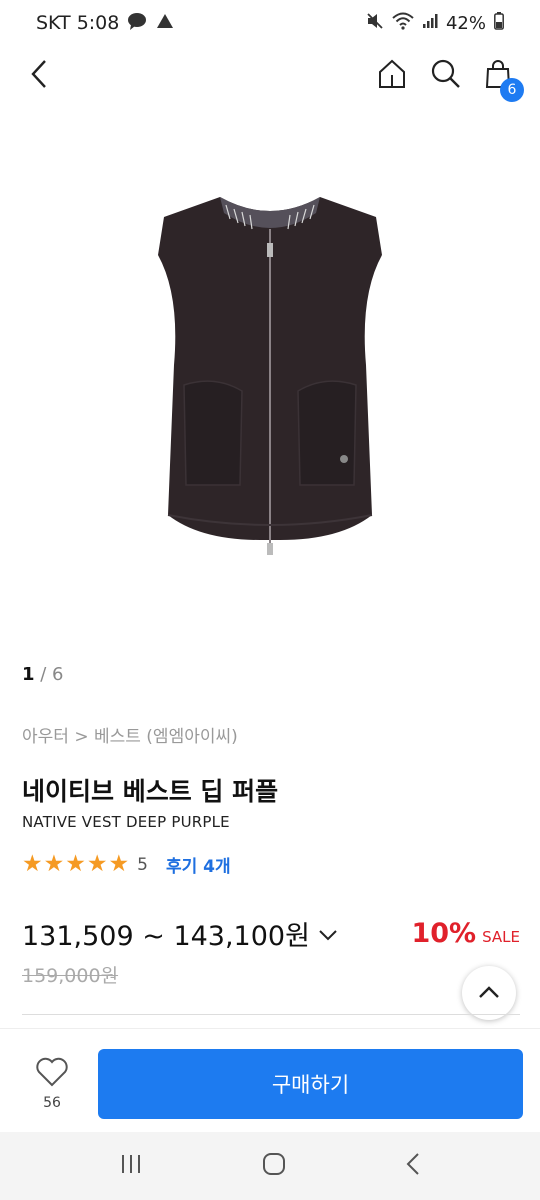 This screenshot has height=1200, width=540. I want to click on wifi-icon, so click(403, 23).